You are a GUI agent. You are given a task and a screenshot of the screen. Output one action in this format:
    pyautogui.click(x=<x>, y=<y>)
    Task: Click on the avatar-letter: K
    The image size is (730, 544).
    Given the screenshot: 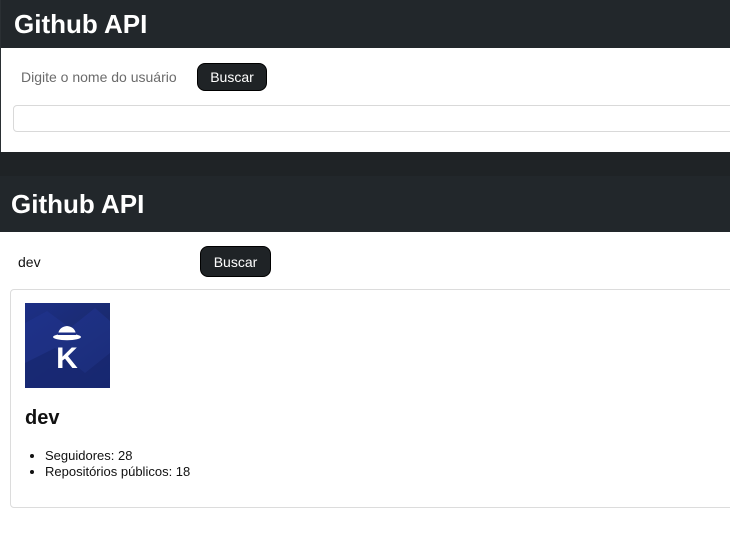 What is the action you would take?
    pyautogui.click(x=67, y=358)
    